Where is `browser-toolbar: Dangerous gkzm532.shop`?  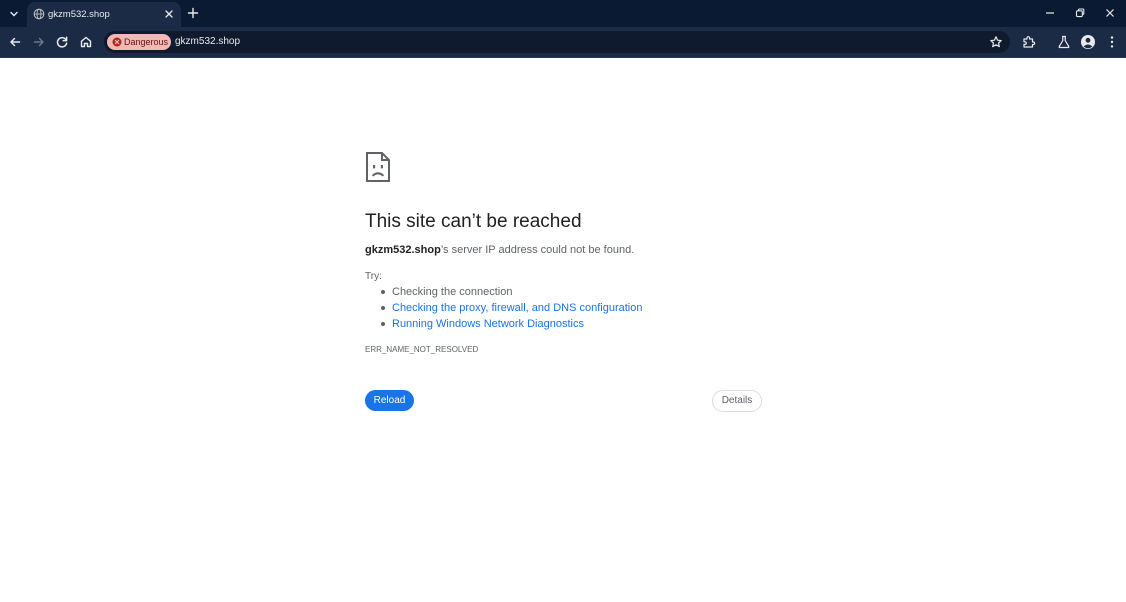 browser-toolbar: Dangerous gkzm532.shop is located at coordinates (563, 42).